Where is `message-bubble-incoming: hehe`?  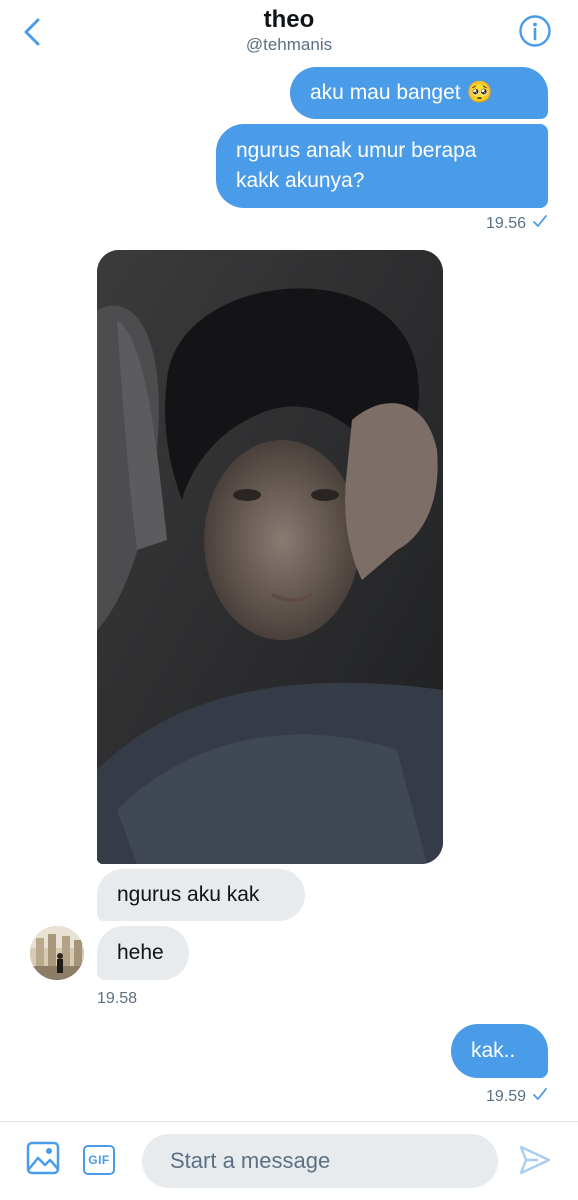 message-bubble-incoming: hehe is located at coordinates (143, 953).